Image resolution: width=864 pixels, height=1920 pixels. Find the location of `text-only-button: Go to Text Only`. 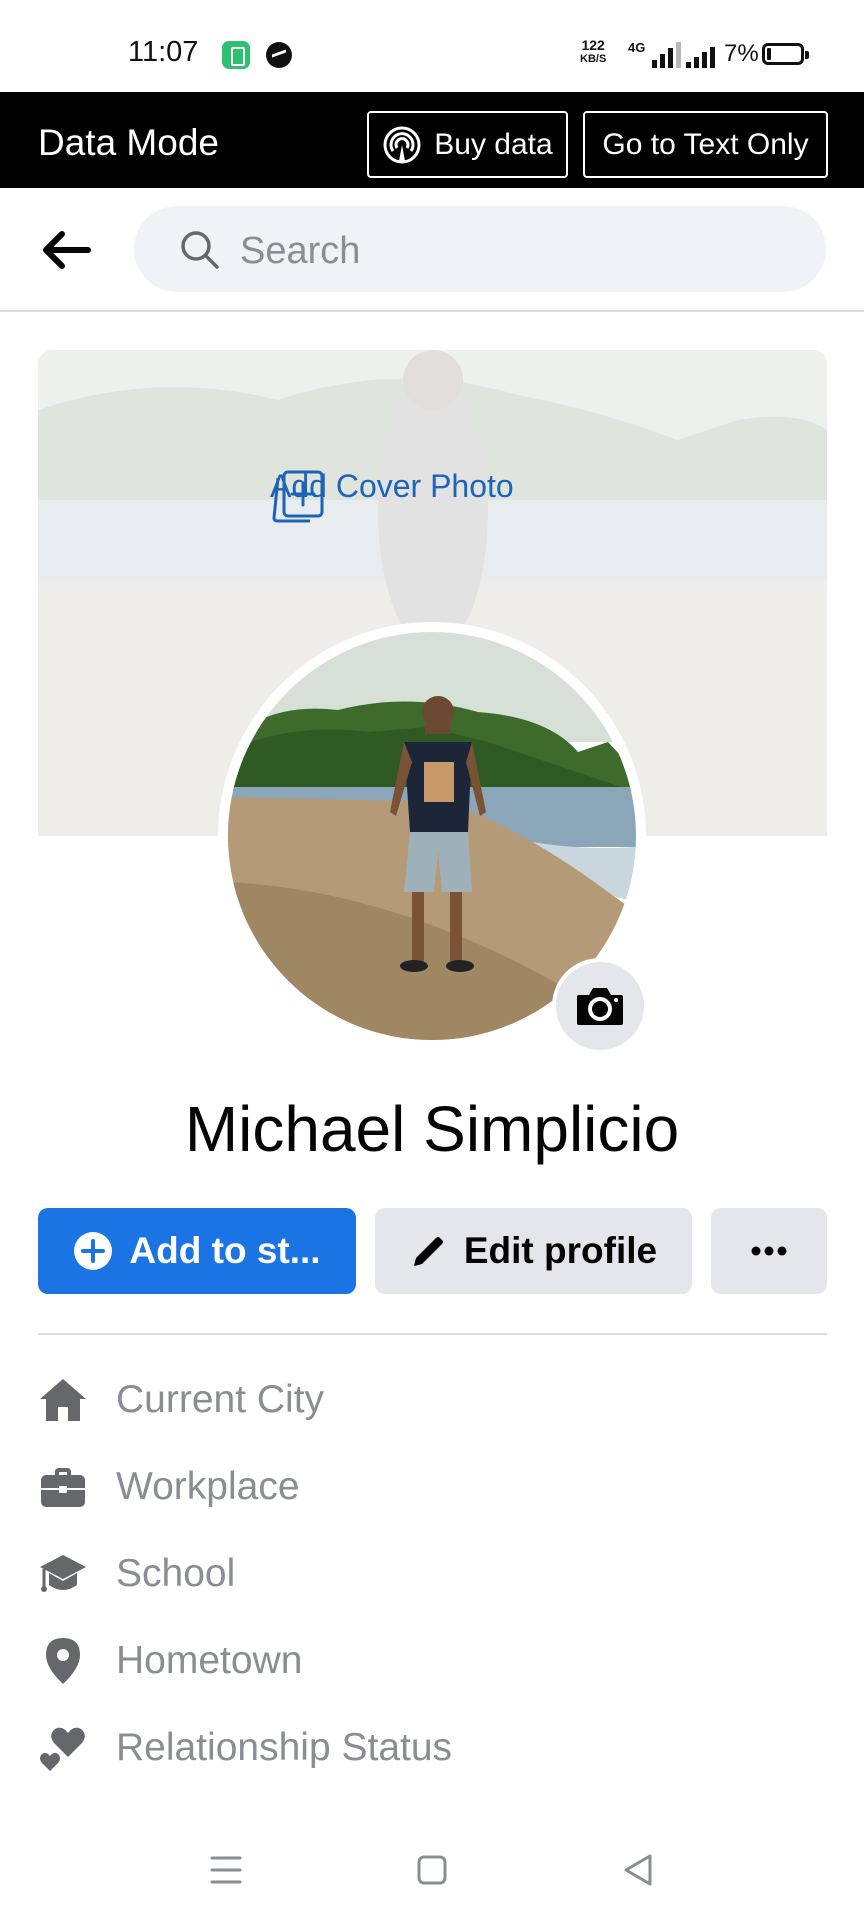

text-only-button: Go to Text Only is located at coordinates (705, 144).